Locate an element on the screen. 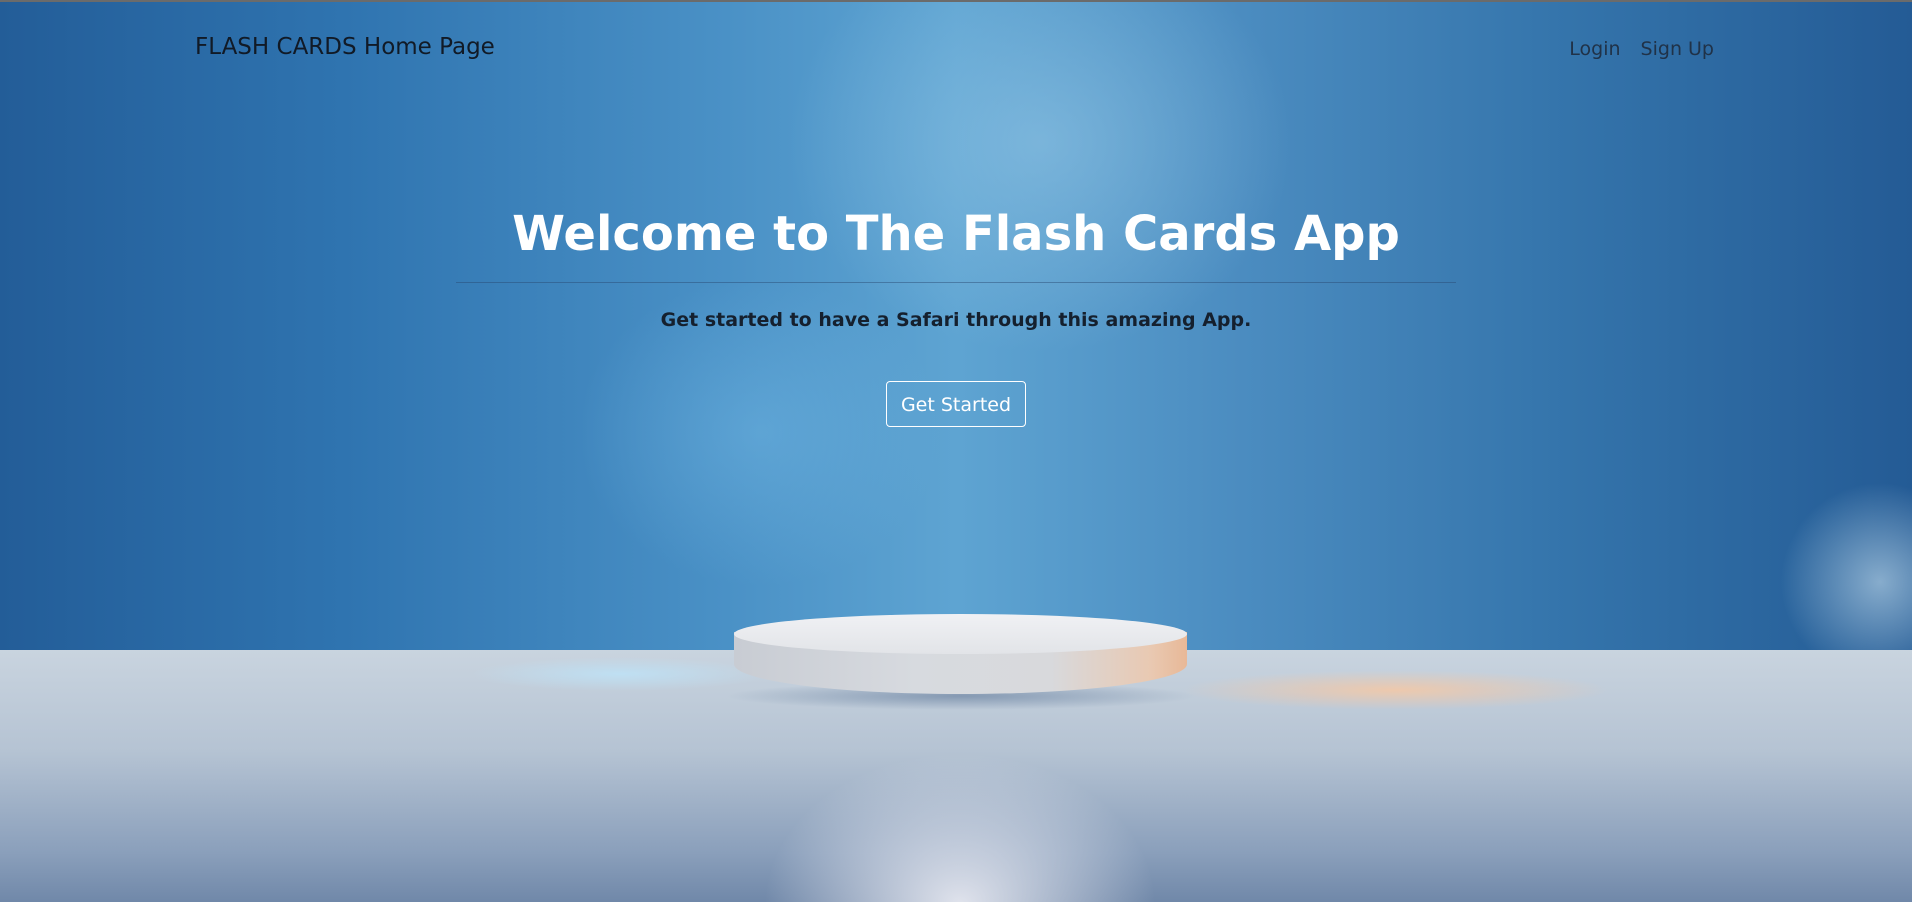 This screenshot has height=902, width=1912. nav-links: Login Sign Up is located at coordinates (1641, 49).